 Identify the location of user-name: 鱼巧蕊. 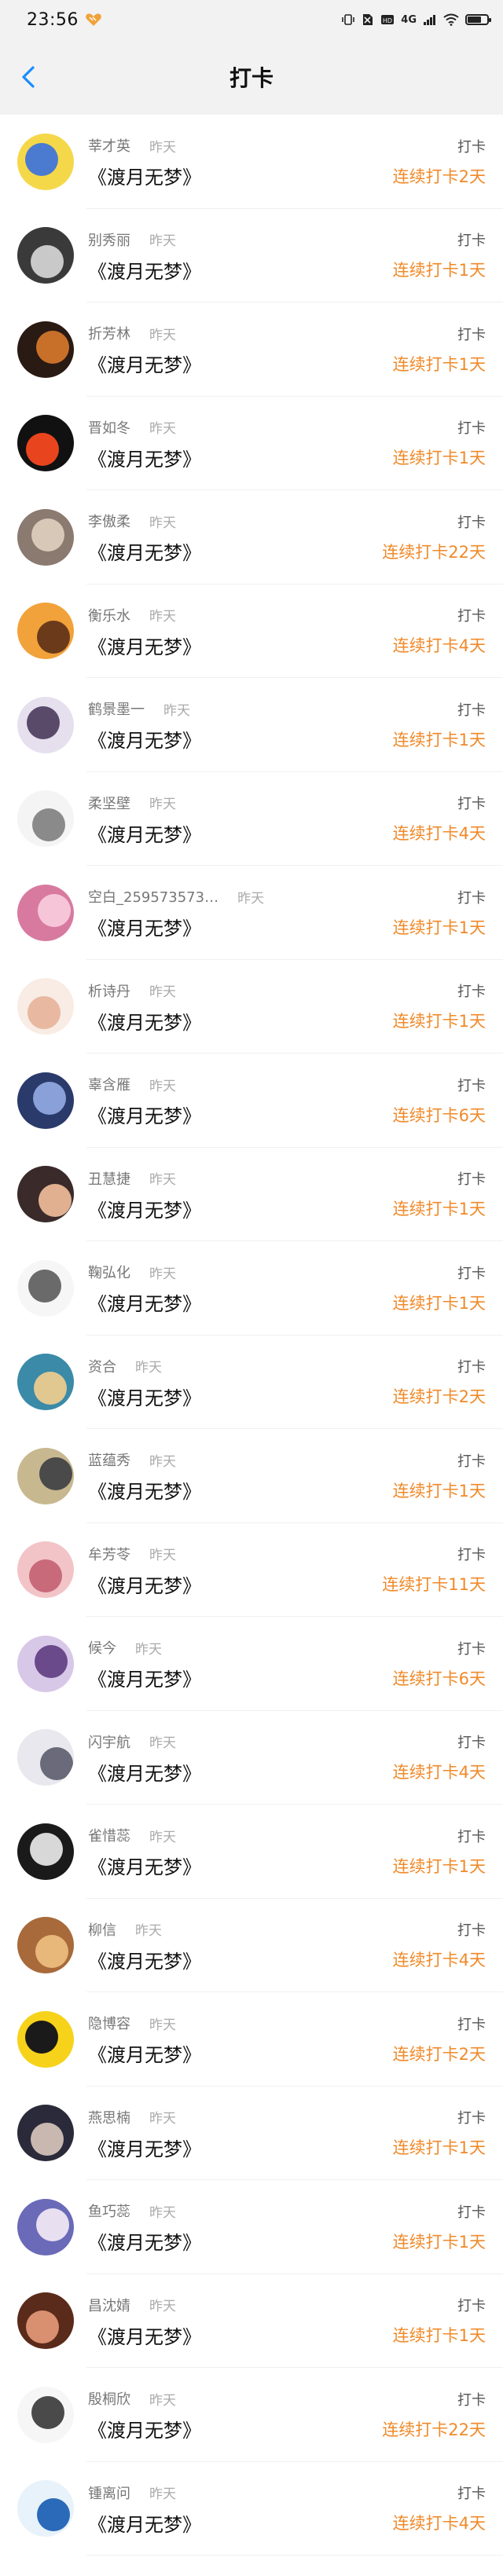
(109, 2210).